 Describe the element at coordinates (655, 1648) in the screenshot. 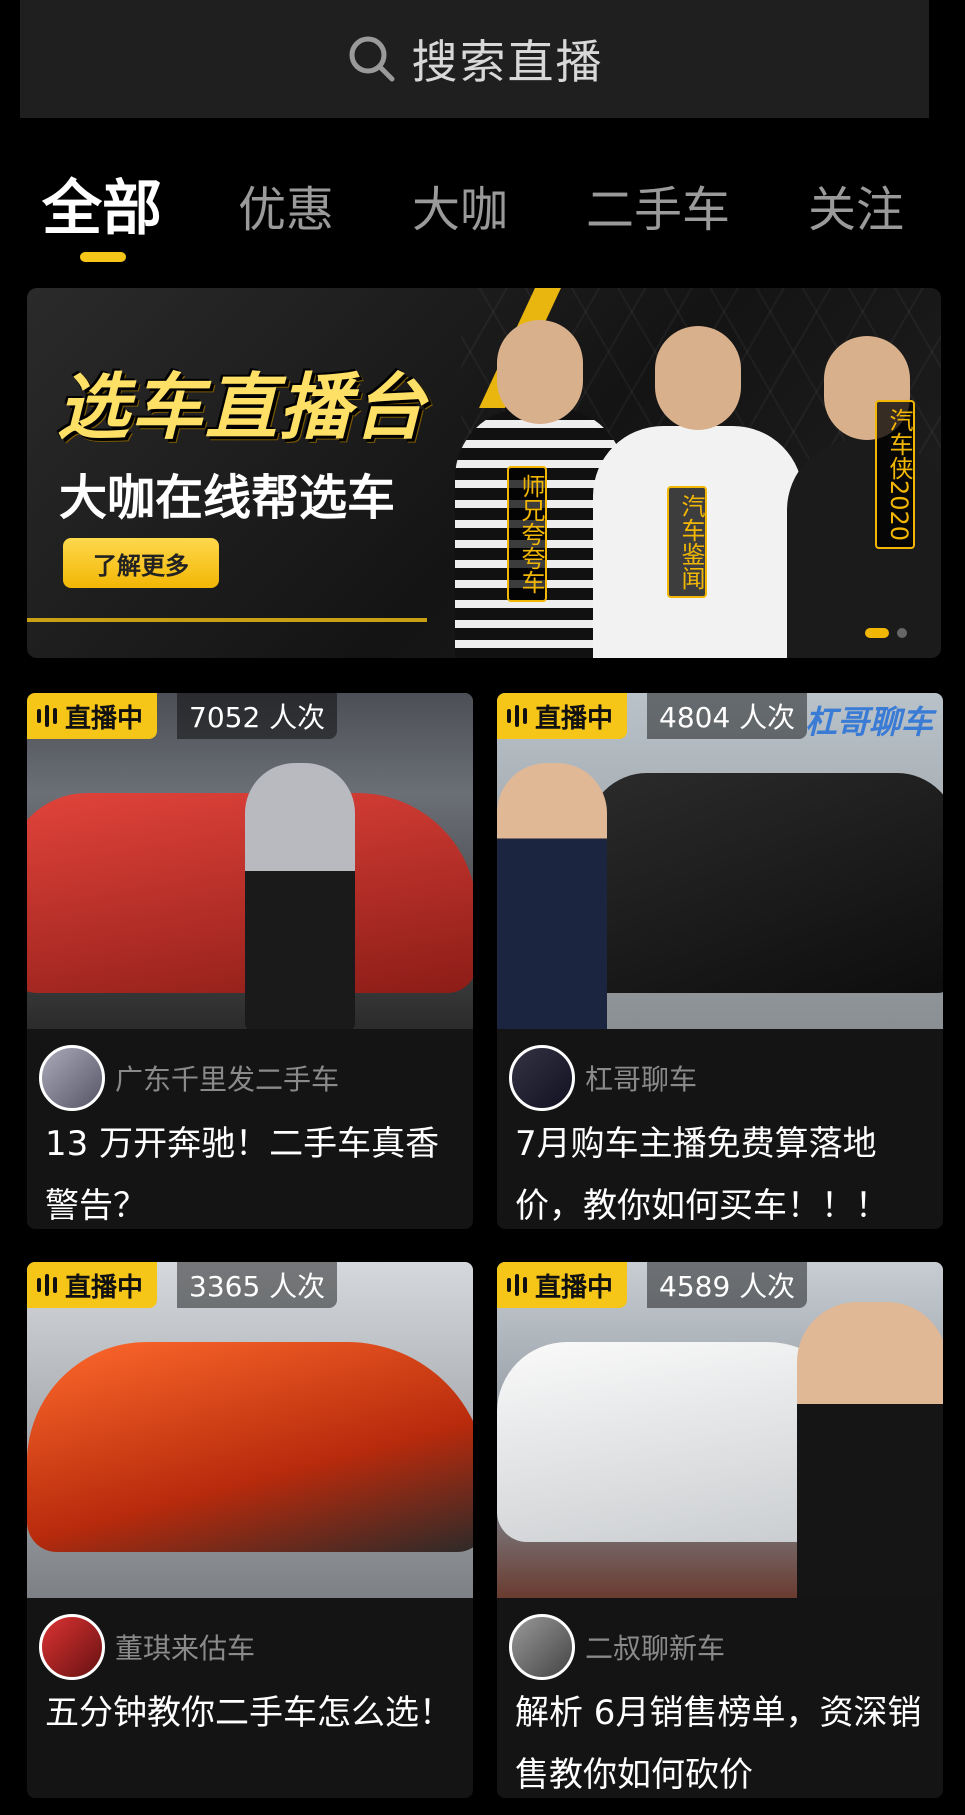

I see `author-name: 二叔聊新车` at that location.